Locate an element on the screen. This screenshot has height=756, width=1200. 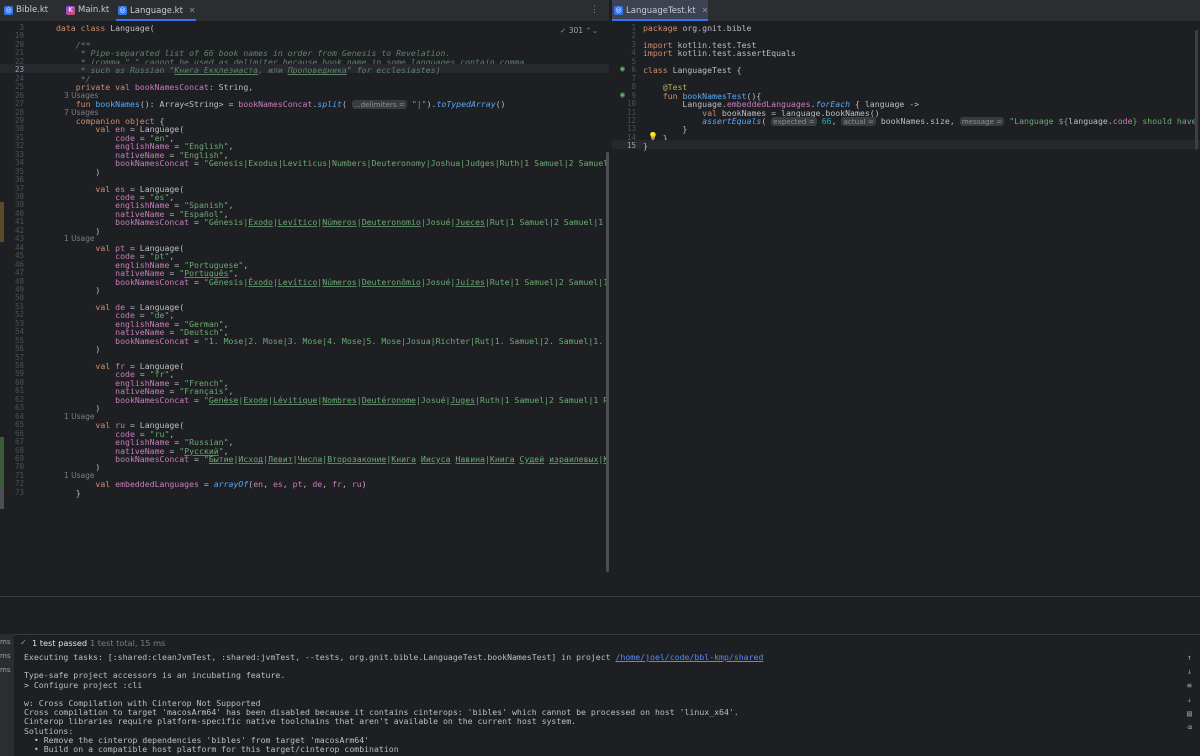
clear-icon: ⌫ is located at coordinates (1191, 728).